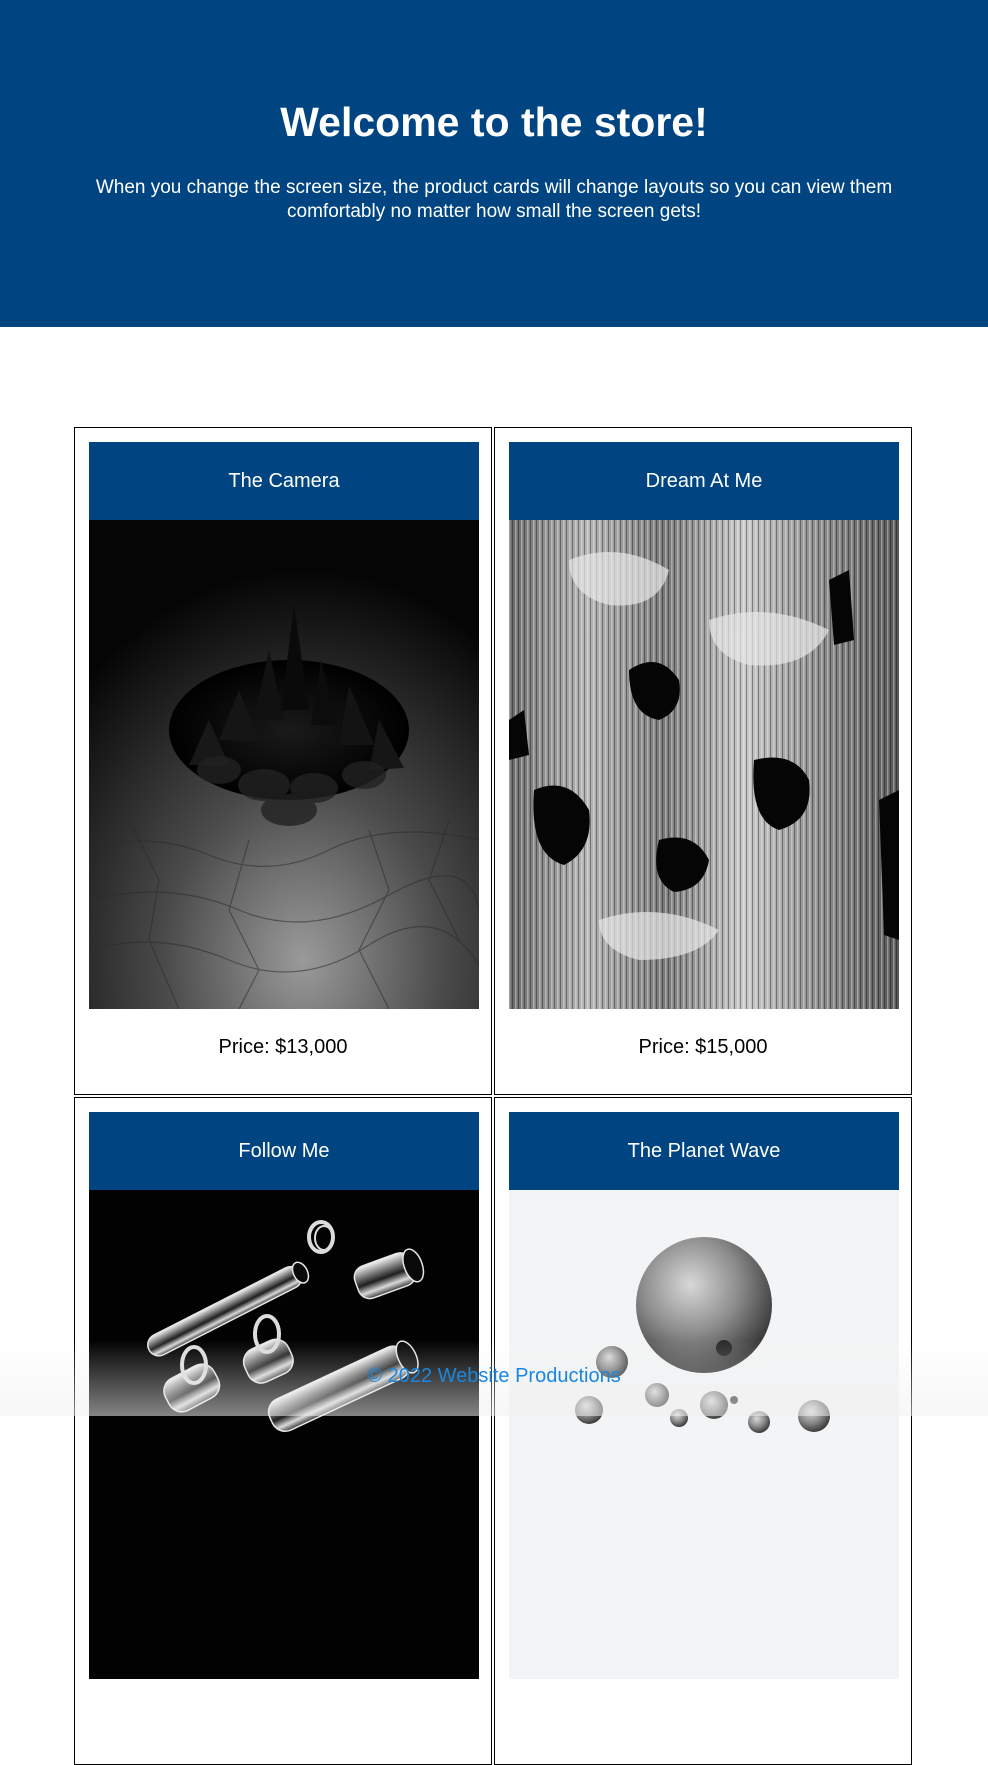 The width and height of the screenshot is (988, 1765). I want to click on product-title: Follow Me, so click(284, 1151).